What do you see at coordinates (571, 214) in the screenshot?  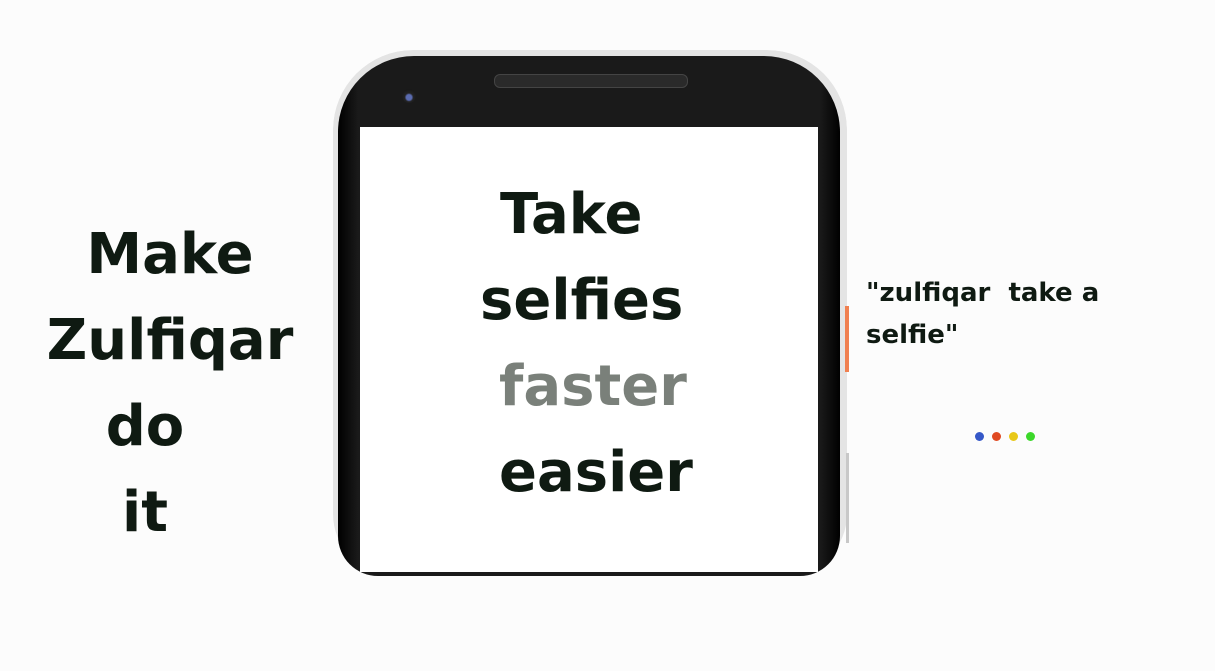 I see `screen-line-take: Take` at bounding box center [571, 214].